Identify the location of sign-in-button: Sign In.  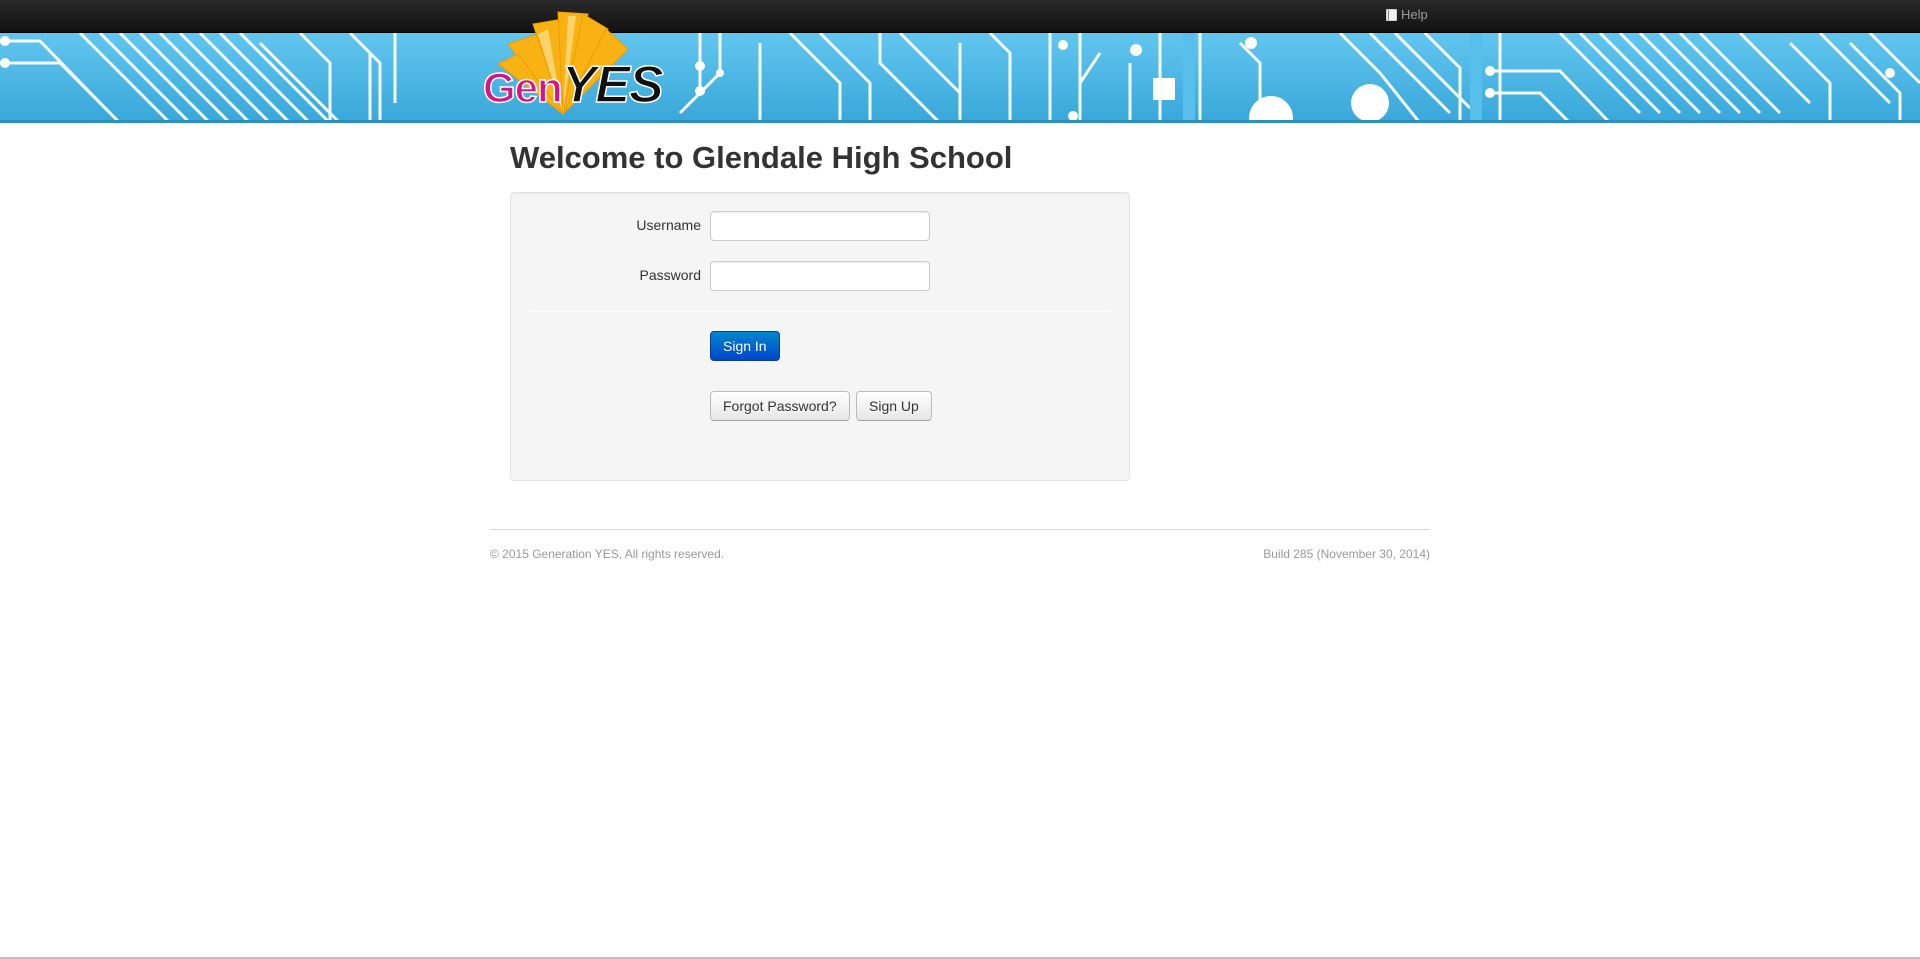
(745, 346).